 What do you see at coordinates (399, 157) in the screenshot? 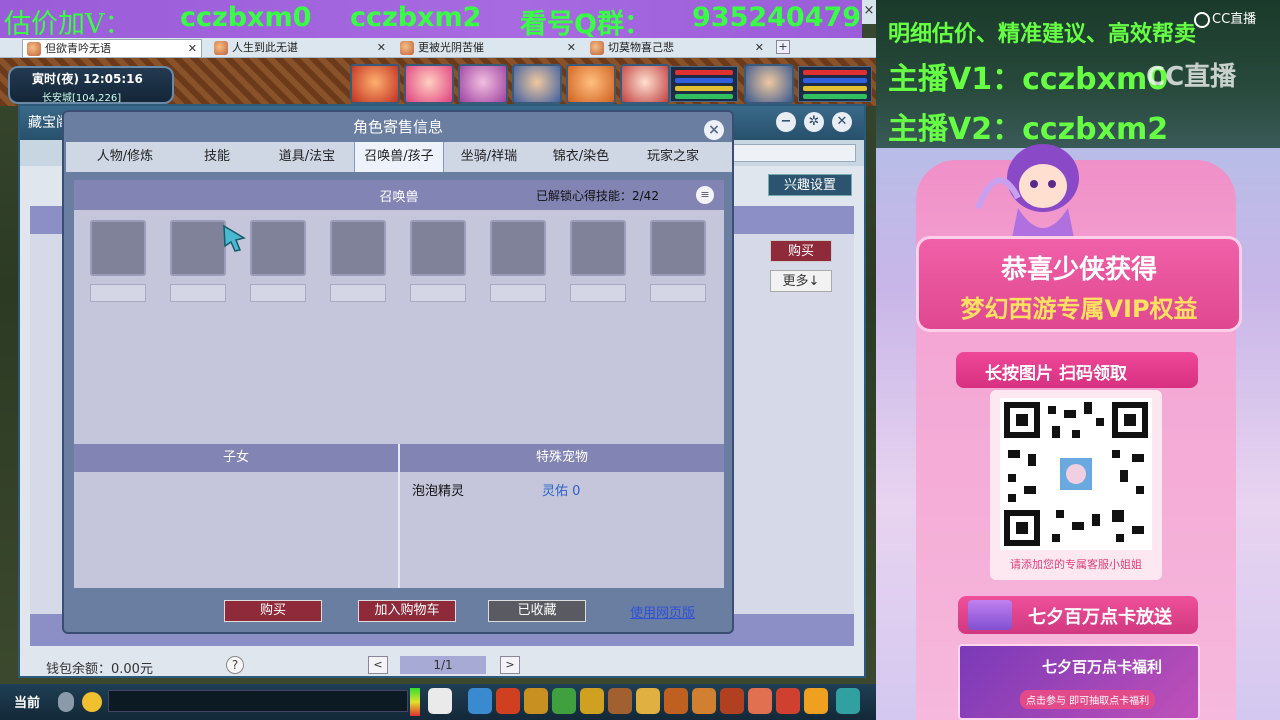
I see `tab-summons-children: 召唤兽/孩子` at bounding box center [399, 157].